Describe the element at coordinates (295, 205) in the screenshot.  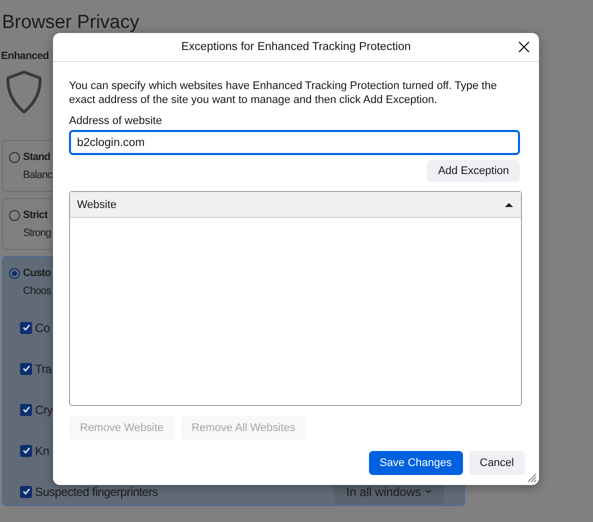
I see `column-header: Website` at that location.